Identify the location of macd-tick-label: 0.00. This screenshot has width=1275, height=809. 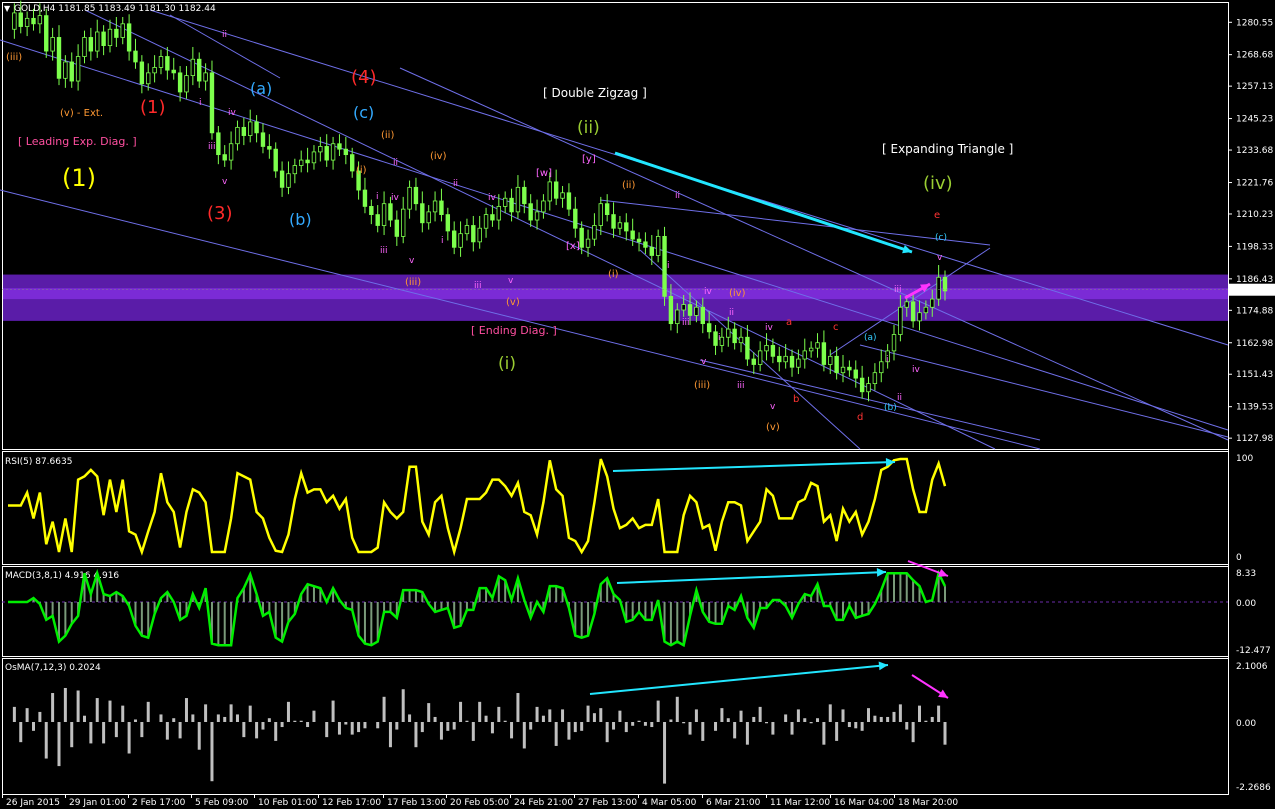
(1246, 604).